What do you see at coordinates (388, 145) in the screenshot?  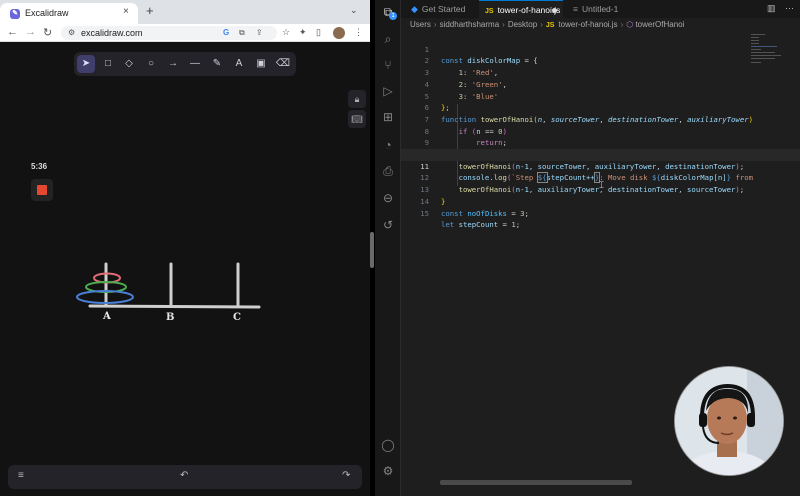 I see `timeline-icon: ◔` at bounding box center [388, 145].